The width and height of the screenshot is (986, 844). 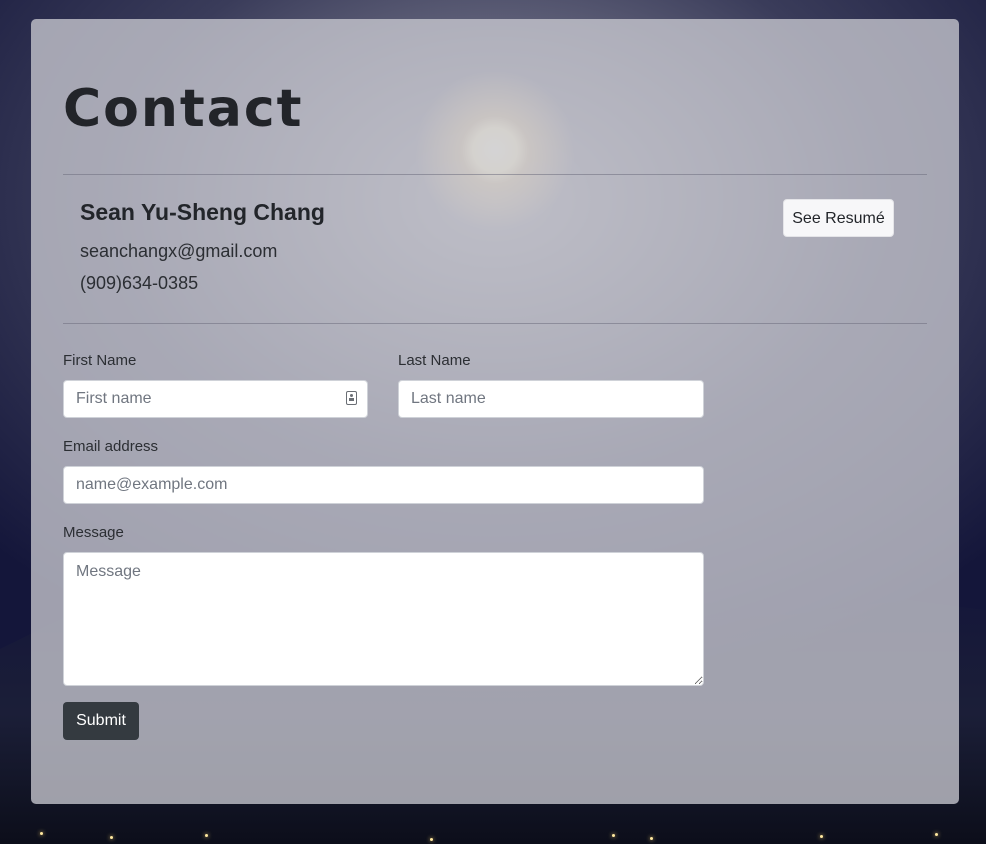 I want to click on contact-email: seanchangx@gmail.com, so click(x=179, y=251).